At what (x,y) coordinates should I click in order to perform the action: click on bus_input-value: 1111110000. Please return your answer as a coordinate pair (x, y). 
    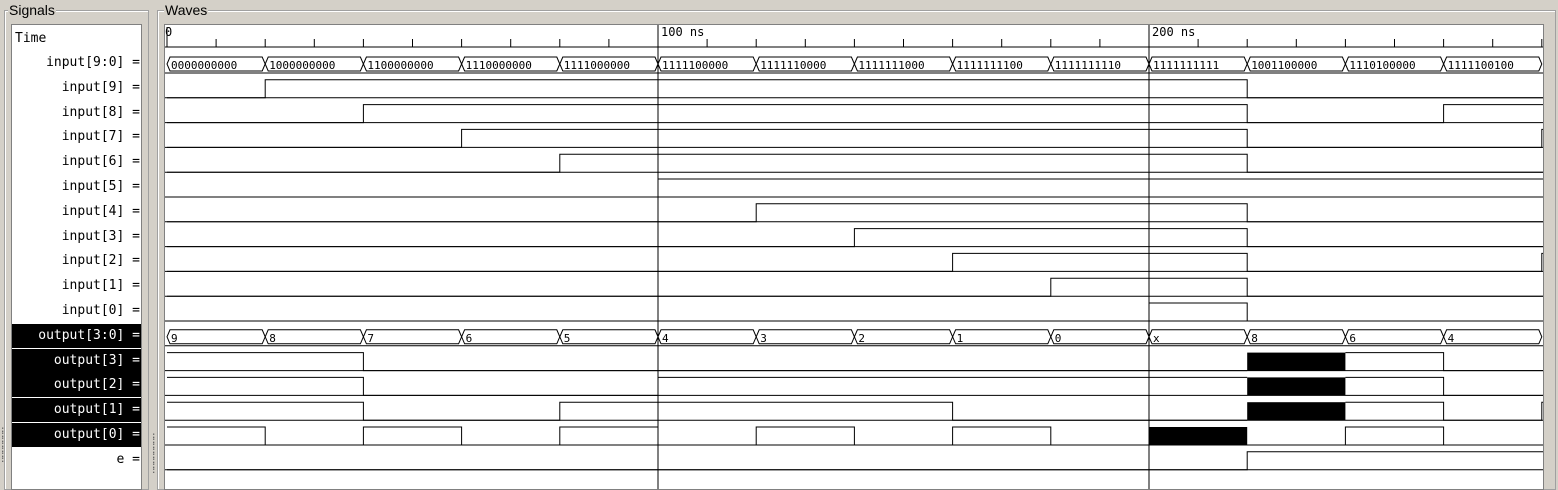
    Looking at the image, I should click on (793, 65).